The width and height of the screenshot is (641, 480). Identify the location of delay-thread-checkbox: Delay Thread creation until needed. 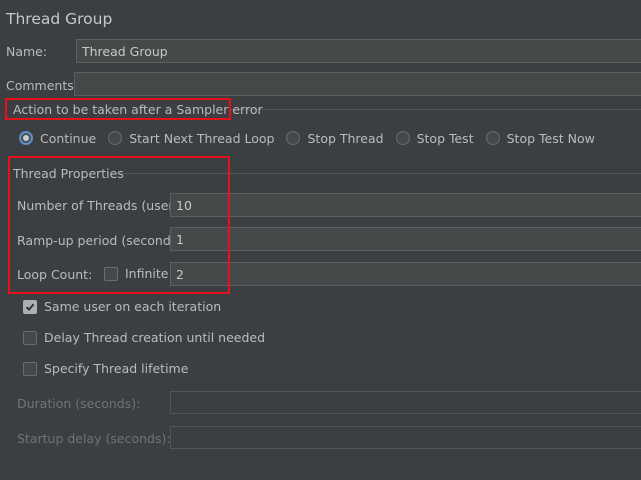
(144, 337).